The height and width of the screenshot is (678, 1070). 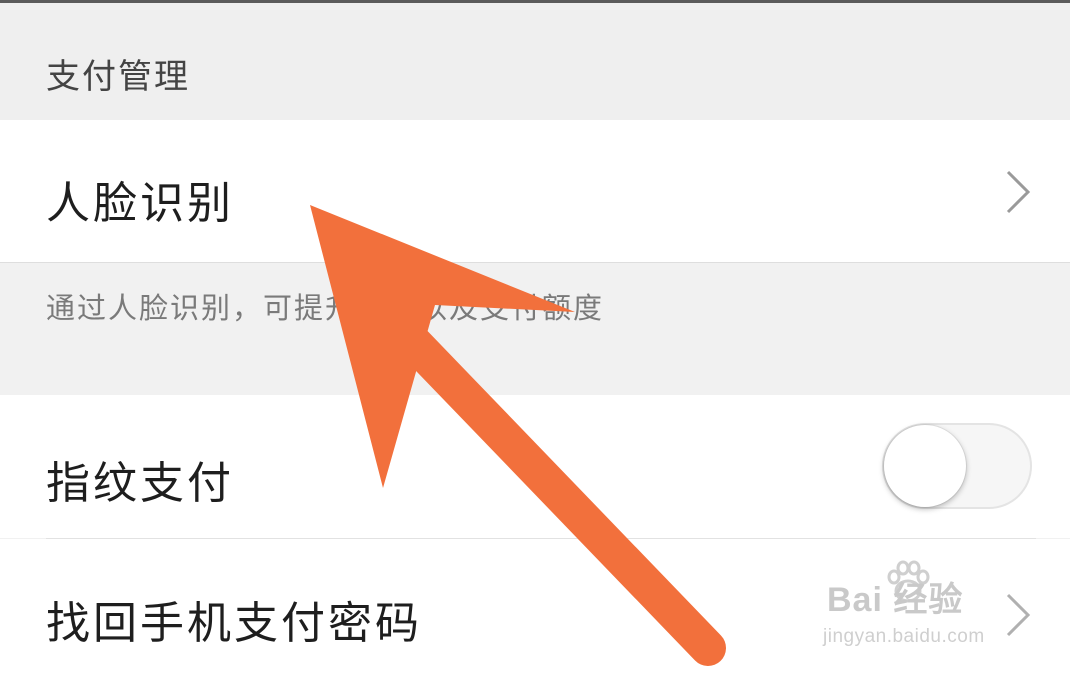 What do you see at coordinates (118, 77) in the screenshot?
I see `section-title: 支付管理` at bounding box center [118, 77].